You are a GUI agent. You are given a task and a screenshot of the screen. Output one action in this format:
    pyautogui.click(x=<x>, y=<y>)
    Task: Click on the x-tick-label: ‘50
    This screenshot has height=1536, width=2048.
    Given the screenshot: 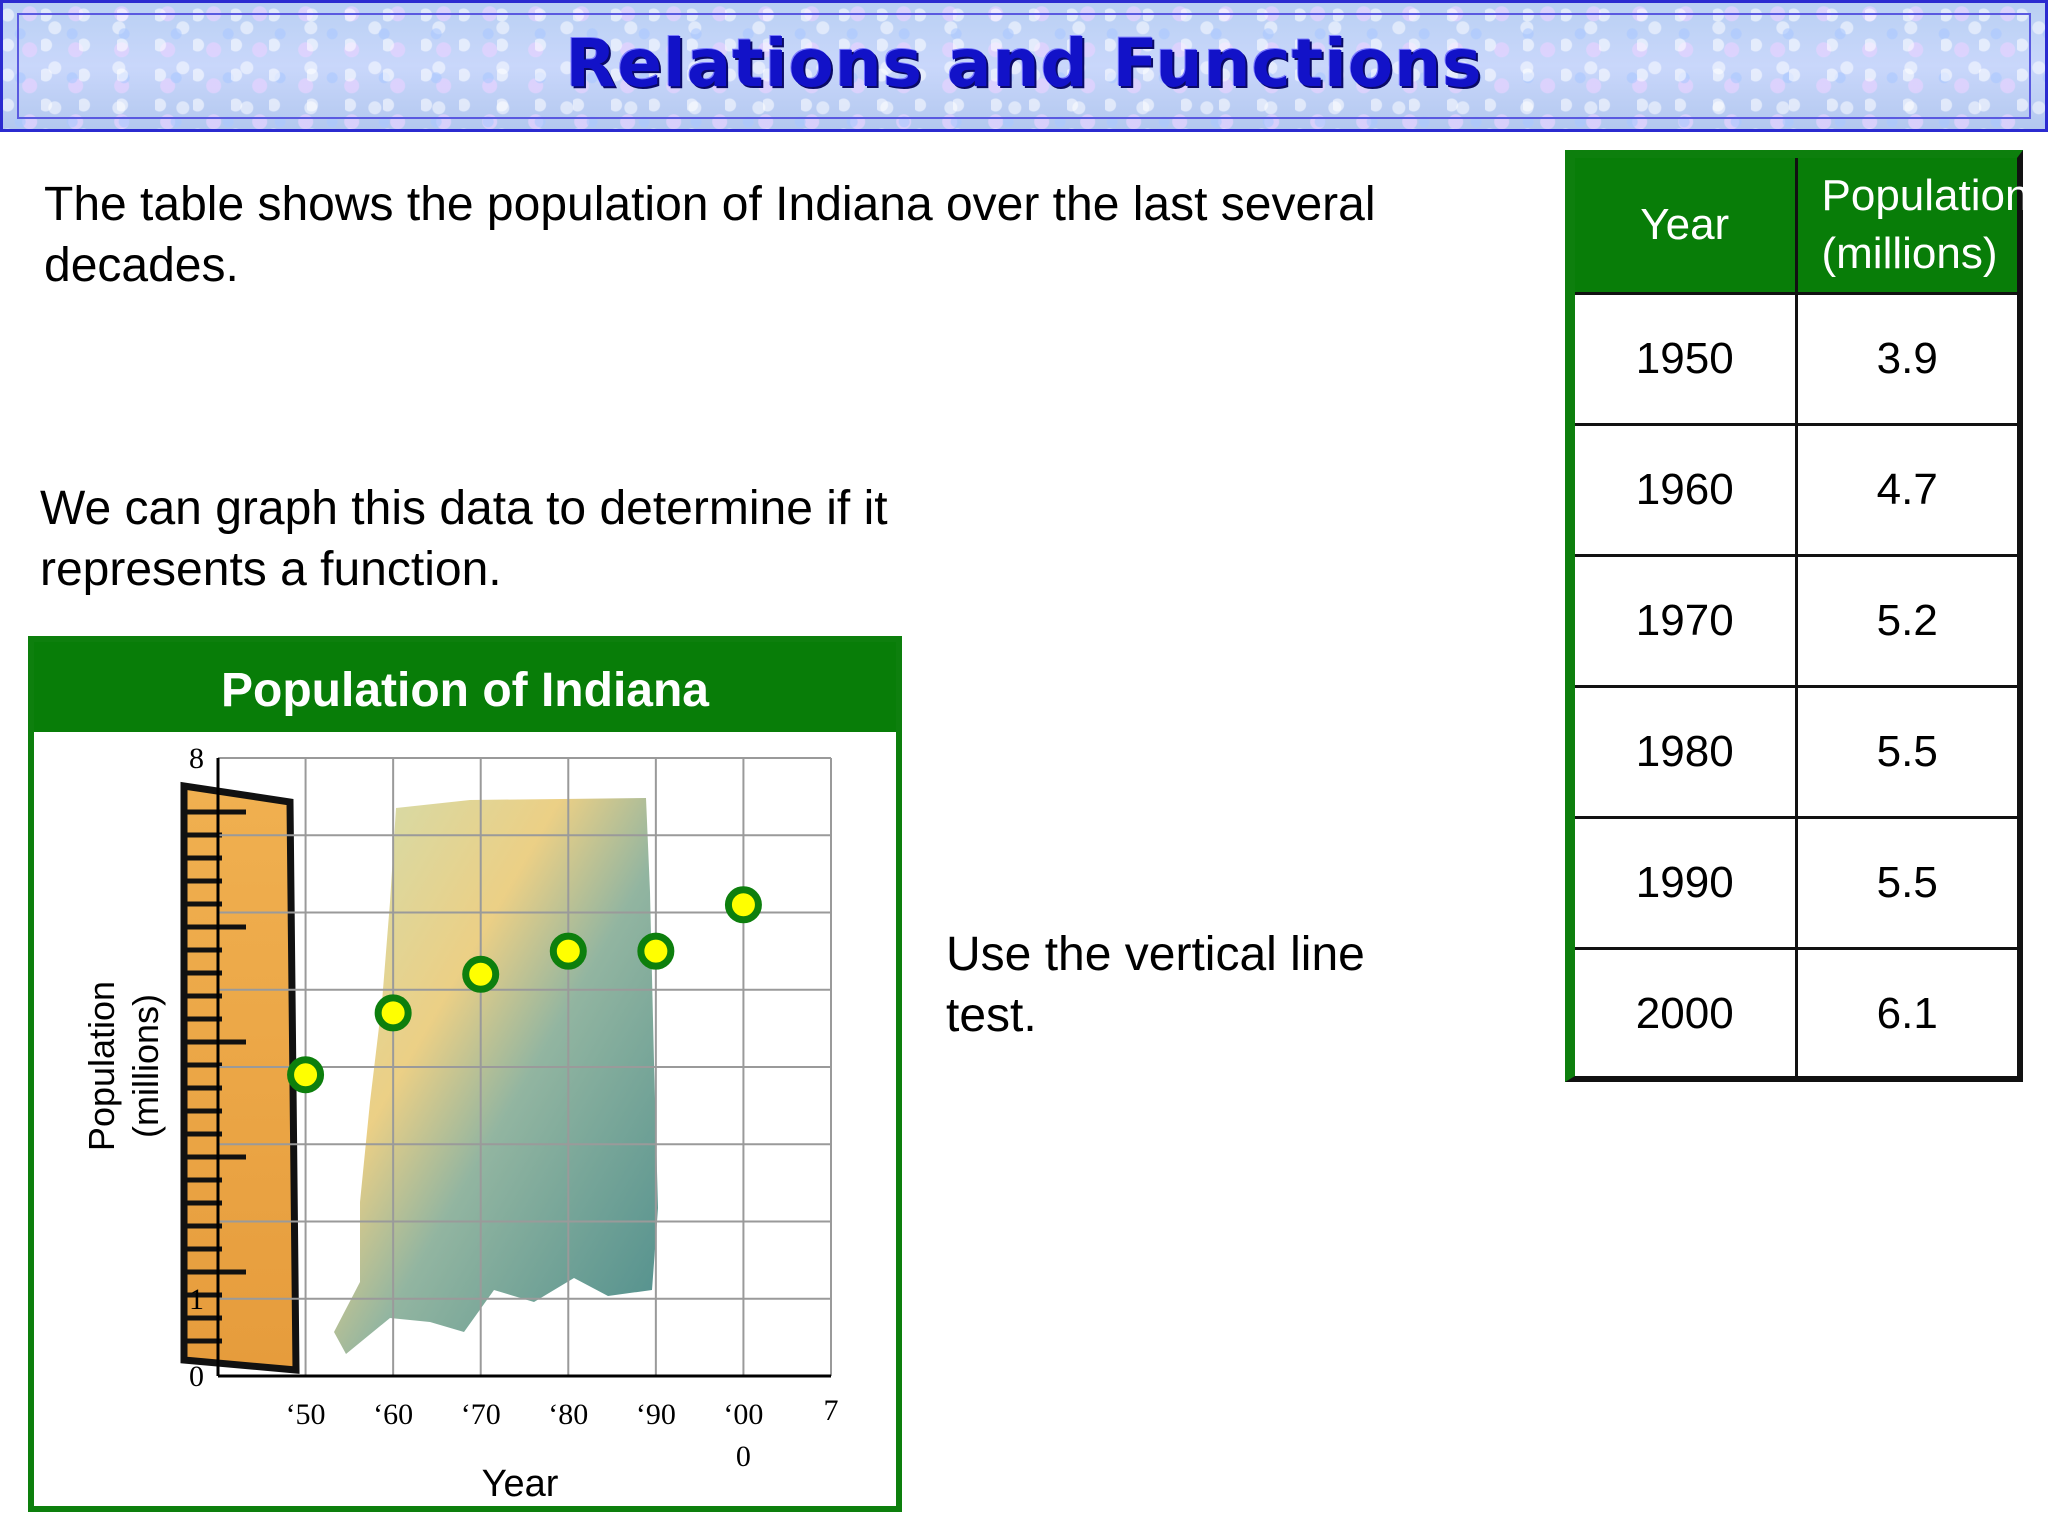 What is the action you would take?
    pyautogui.click(x=306, y=1414)
    